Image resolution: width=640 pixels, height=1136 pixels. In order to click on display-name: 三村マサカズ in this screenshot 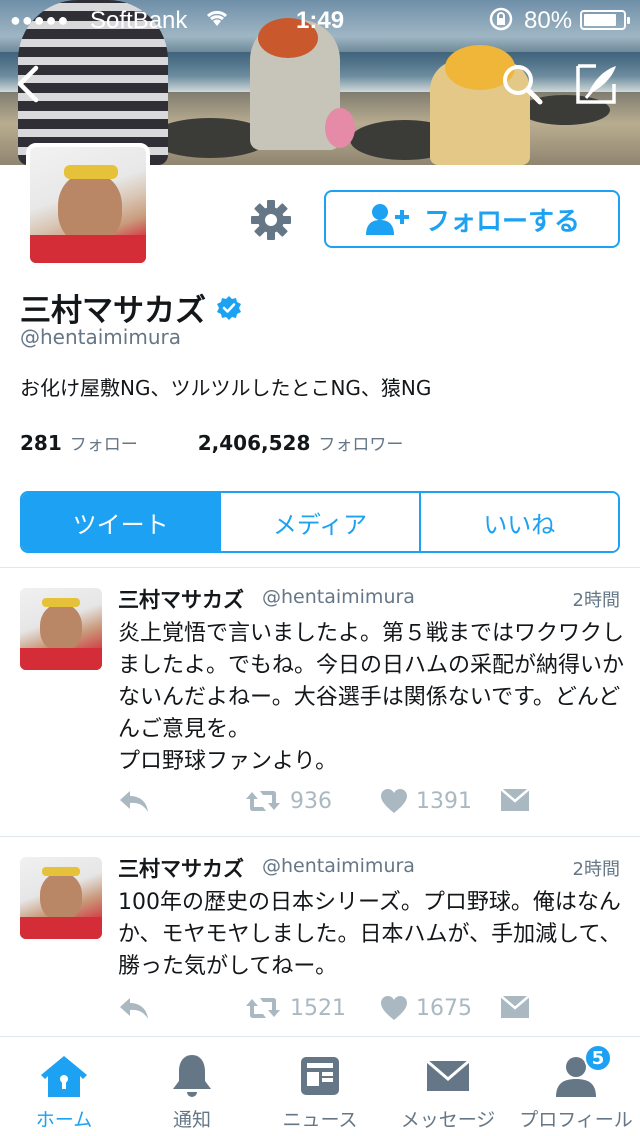, I will do `click(113, 311)`.